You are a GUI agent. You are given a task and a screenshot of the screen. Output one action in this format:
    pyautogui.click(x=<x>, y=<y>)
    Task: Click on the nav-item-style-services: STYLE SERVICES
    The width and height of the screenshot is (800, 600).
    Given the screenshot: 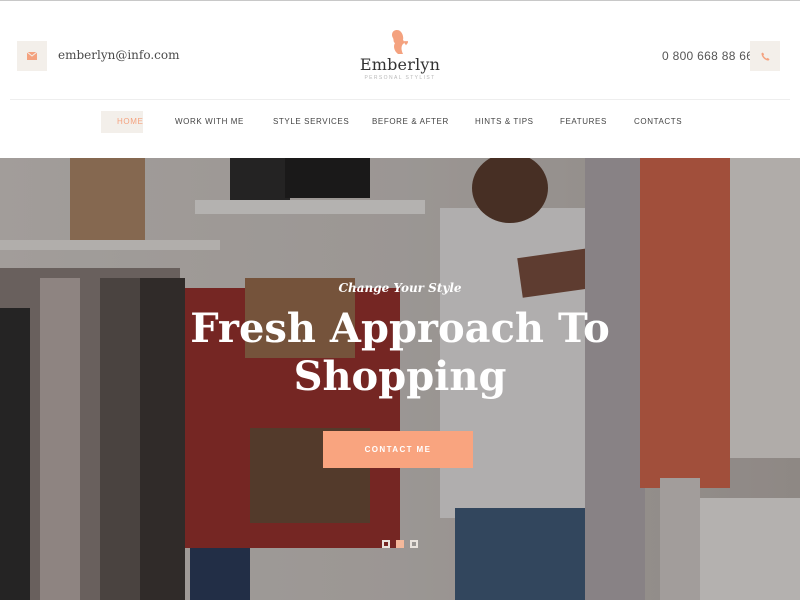 What is the action you would take?
    pyautogui.click(x=311, y=122)
    